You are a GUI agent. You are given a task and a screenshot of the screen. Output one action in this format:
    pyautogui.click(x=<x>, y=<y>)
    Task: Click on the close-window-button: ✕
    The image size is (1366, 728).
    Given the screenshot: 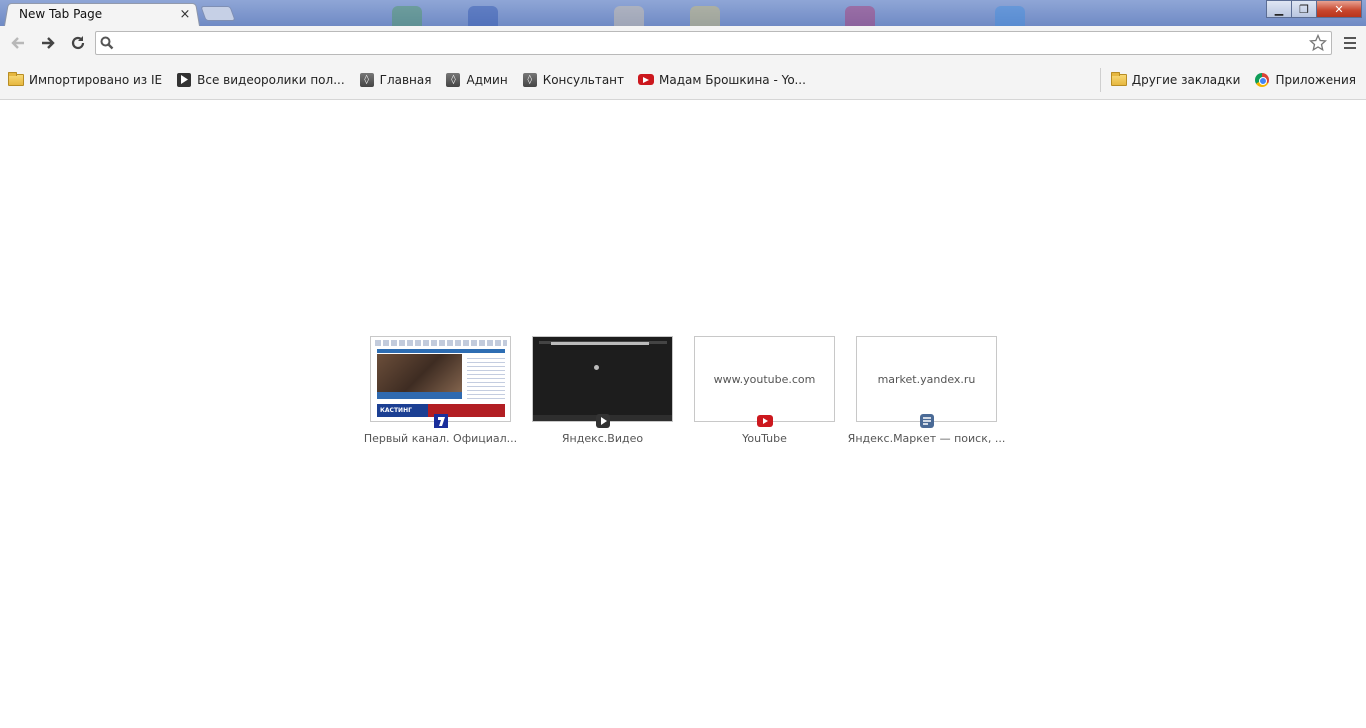 What is the action you would take?
    pyautogui.click(x=1339, y=9)
    